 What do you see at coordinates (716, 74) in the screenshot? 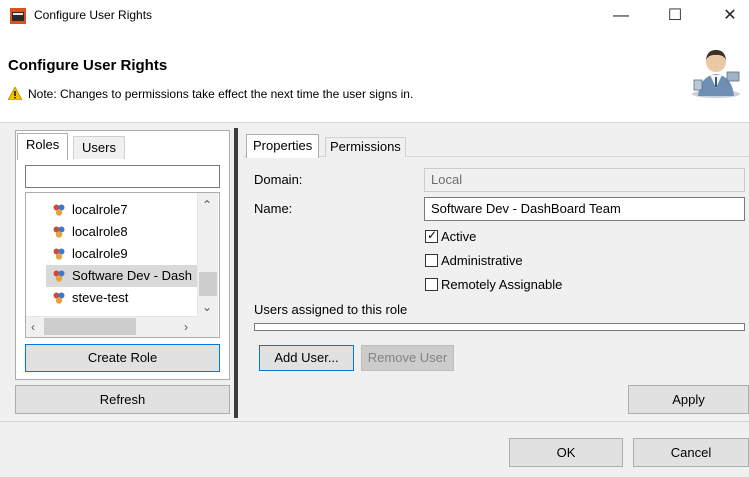
I see `user-rights-image` at bounding box center [716, 74].